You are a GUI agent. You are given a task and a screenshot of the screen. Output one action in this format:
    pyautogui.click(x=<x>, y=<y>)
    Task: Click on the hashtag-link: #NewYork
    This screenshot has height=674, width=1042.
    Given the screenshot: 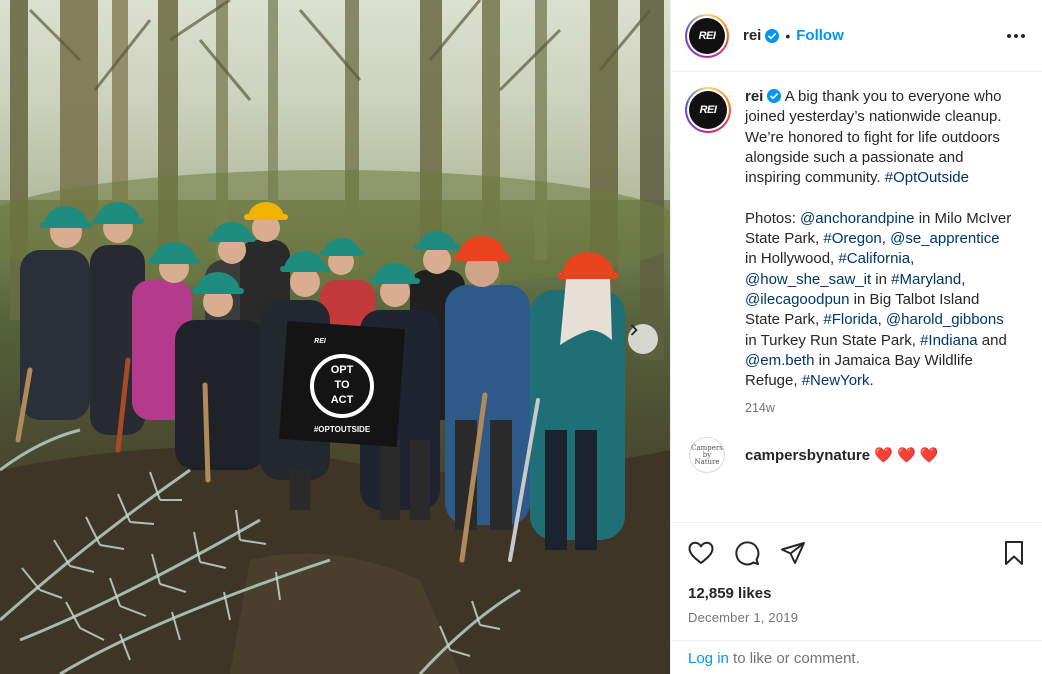 What is the action you would take?
    pyautogui.click(x=836, y=380)
    